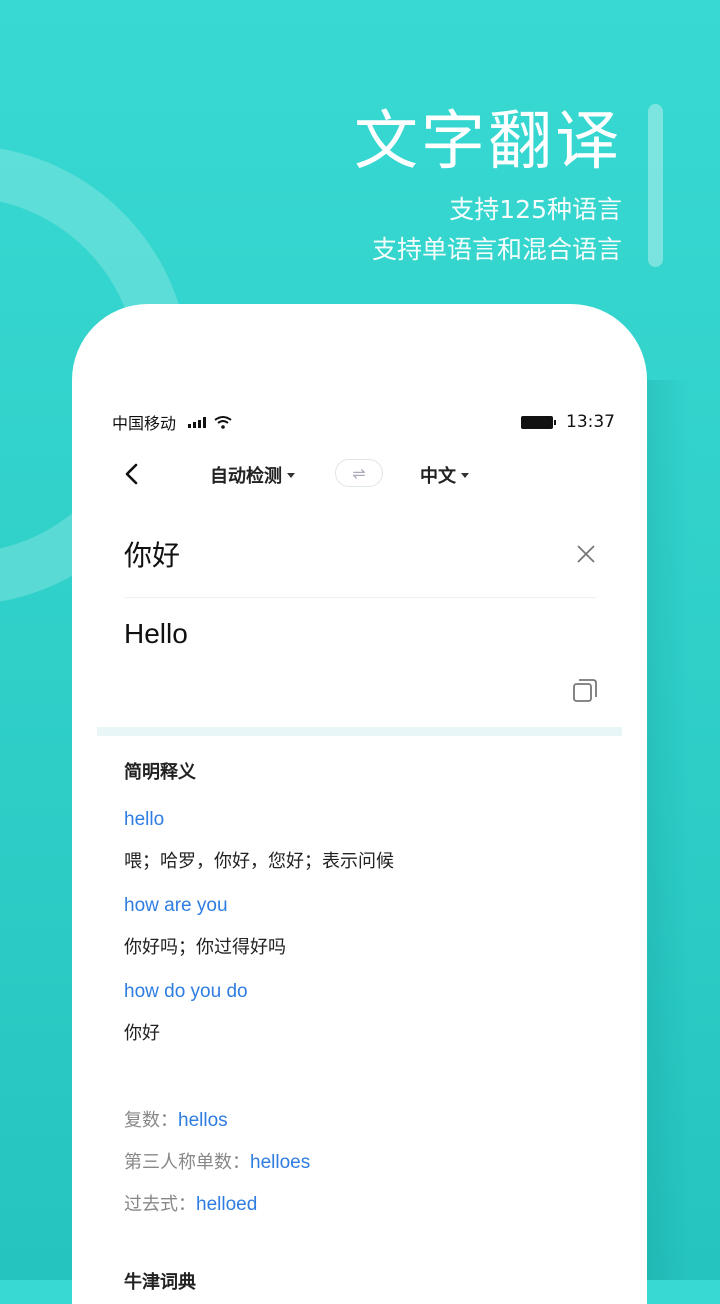 This screenshot has height=1304, width=720. Describe the element at coordinates (151, 1120) in the screenshot. I see `word-form-label: 复数：` at that location.